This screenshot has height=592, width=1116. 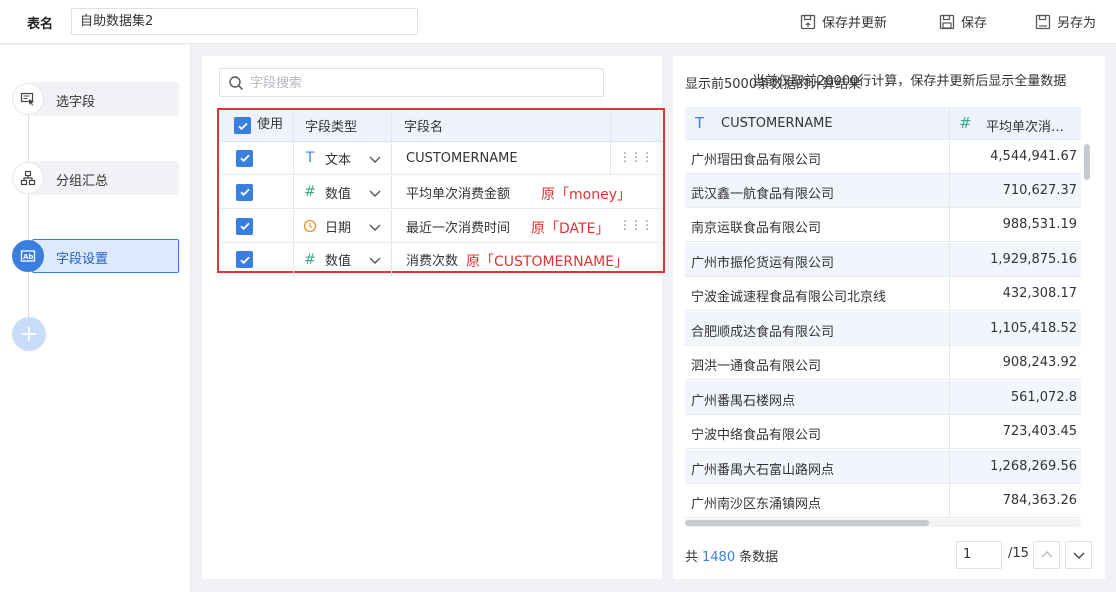 What do you see at coordinates (244, 21) in the screenshot?
I see `table-name-input: 自助数据集2` at bounding box center [244, 21].